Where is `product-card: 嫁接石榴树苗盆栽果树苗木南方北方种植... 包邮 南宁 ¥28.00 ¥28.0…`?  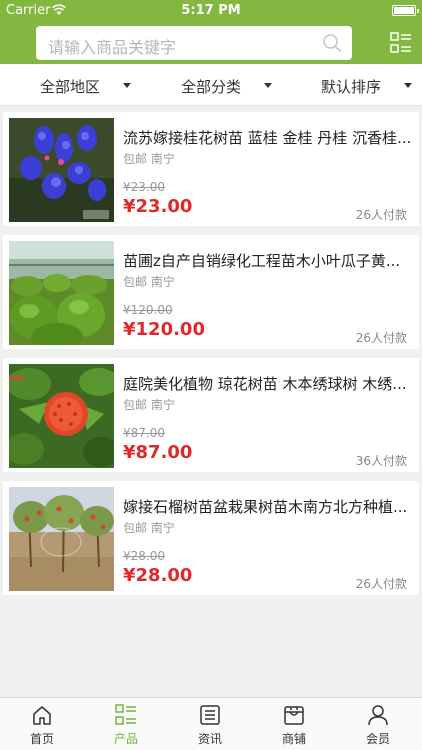
product-card: 嫁接石榴树苗盆栽果树苗木南方北方种植... 包邮 南宁 ¥28.00 ¥28.0… is located at coordinates (211, 538).